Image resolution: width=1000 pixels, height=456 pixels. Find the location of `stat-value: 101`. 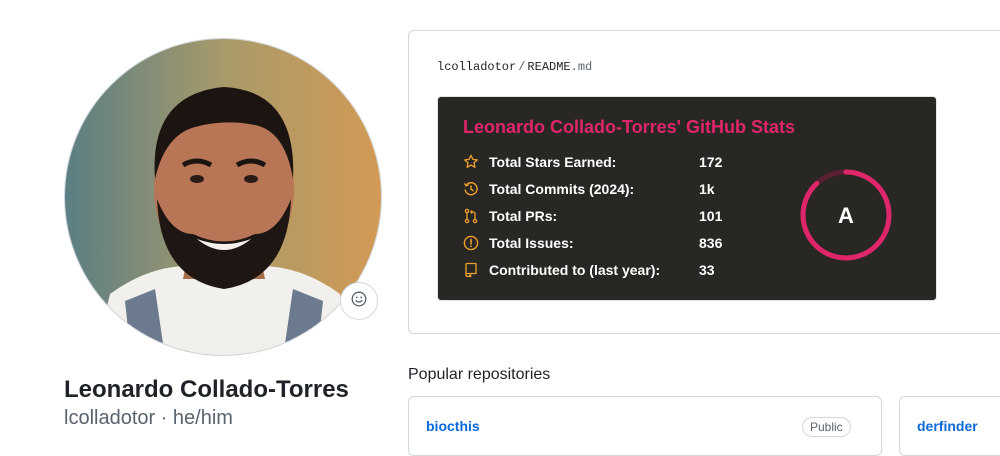

stat-value: 101 is located at coordinates (711, 216).